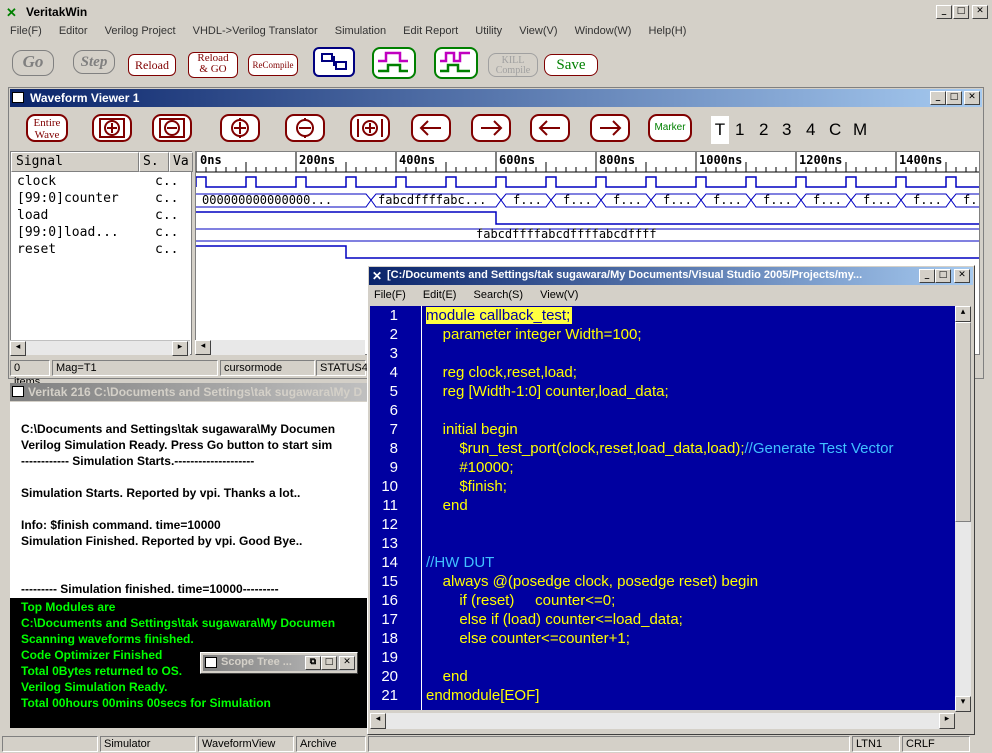  I want to click on menu-help: Help(H), so click(668, 31).